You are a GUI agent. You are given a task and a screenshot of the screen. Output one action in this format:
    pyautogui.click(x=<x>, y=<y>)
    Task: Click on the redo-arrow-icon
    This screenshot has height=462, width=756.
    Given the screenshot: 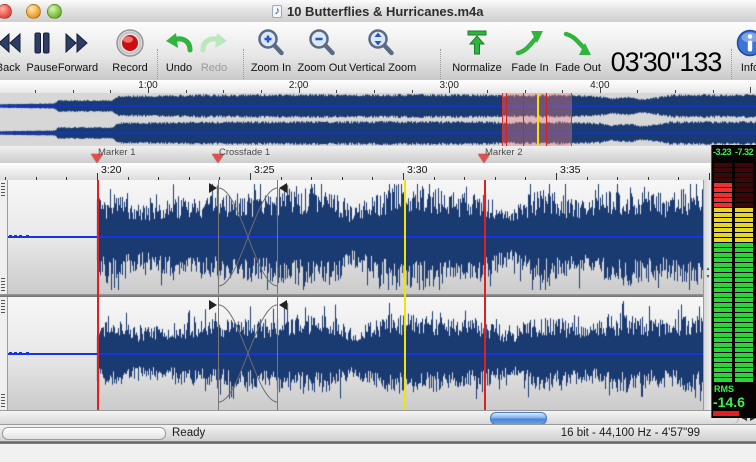 What is the action you would take?
    pyautogui.click(x=214, y=43)
    